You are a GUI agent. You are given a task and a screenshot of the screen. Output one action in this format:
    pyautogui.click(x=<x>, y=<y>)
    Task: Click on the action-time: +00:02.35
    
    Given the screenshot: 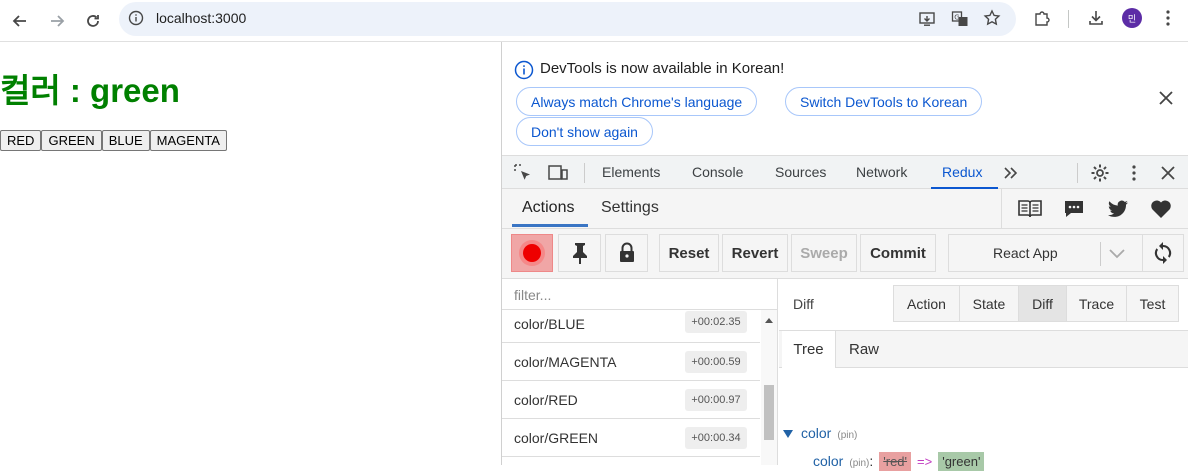 What is the action you would take?
    pyautogui.click(x=716, y=322)
    